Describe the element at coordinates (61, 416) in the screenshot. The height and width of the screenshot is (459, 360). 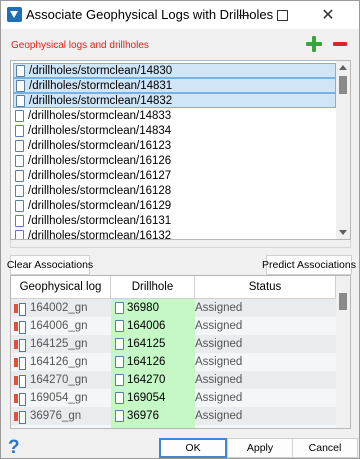
I see `log-cell: 36976_gn` at that location.